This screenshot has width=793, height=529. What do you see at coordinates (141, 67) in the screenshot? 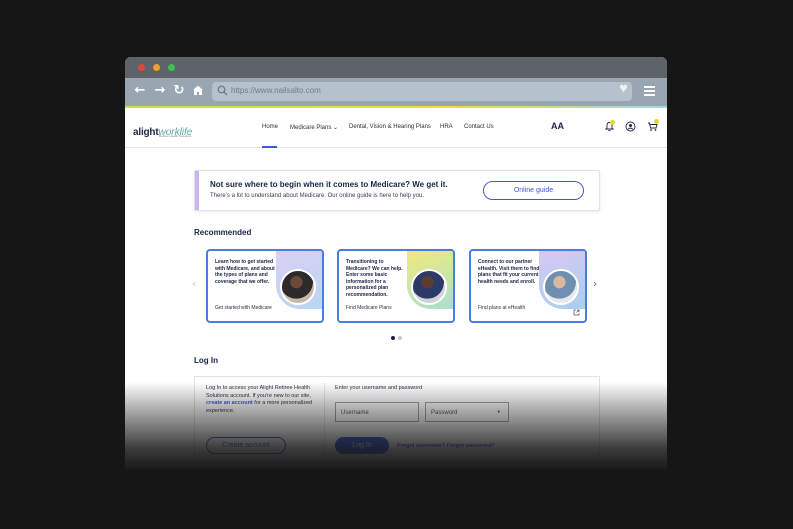
I see `close-window-button` at bounding box center [141, 67].